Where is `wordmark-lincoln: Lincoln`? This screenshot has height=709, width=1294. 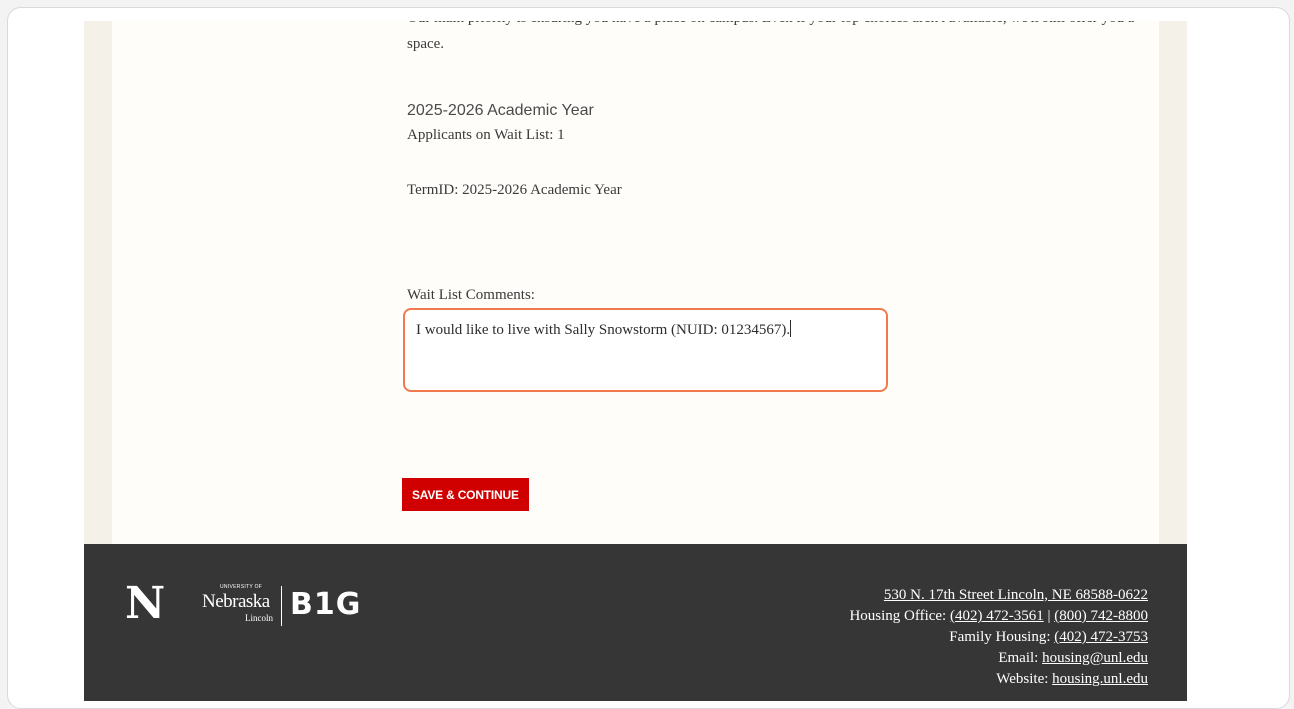 wordmark-lincoln: Lincoln is located at coordinates (259, 618).